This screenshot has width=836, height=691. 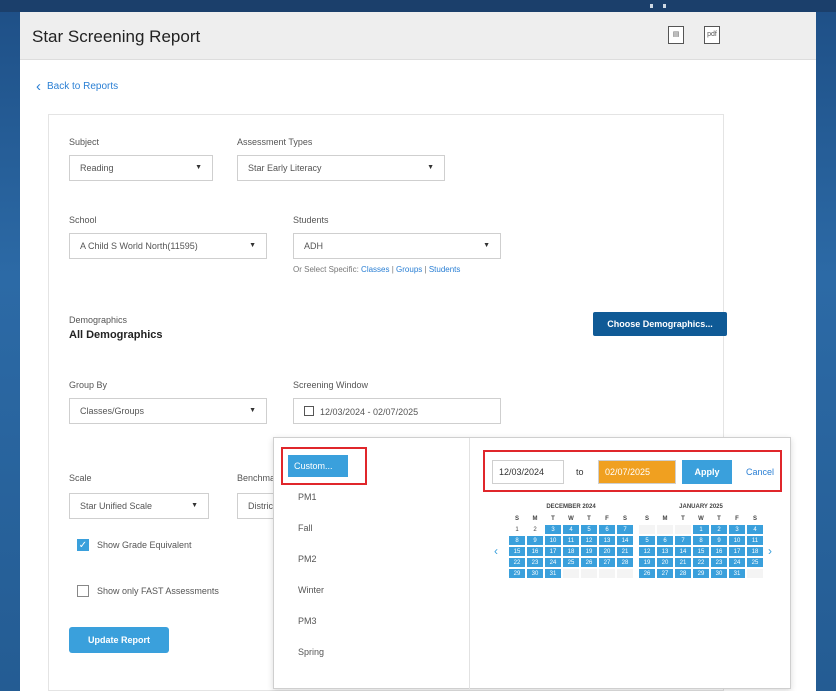 What do you see at coordinates (418, 6) in the screenshot?
I see `top-bar` at bounding box center [418, 6].